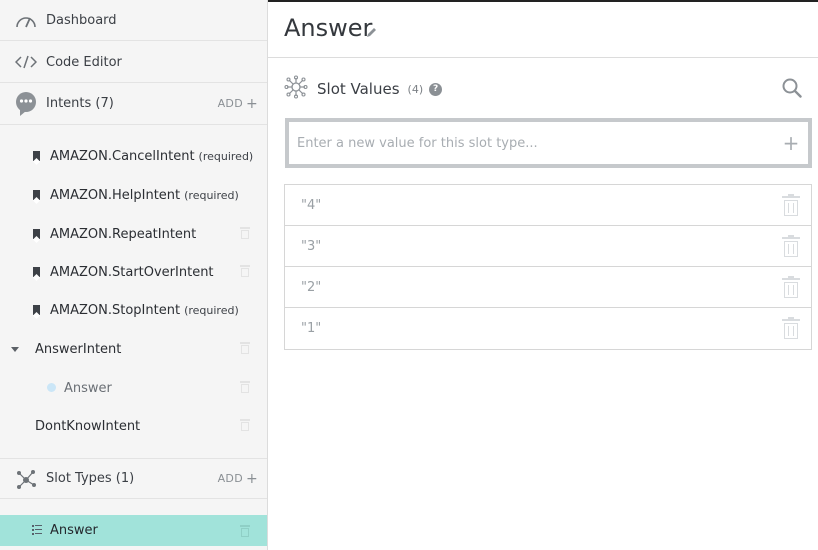 The height and width of the screenshot is (550, 818). I want to click on add-intent-label: ADD, so click(230, 103).